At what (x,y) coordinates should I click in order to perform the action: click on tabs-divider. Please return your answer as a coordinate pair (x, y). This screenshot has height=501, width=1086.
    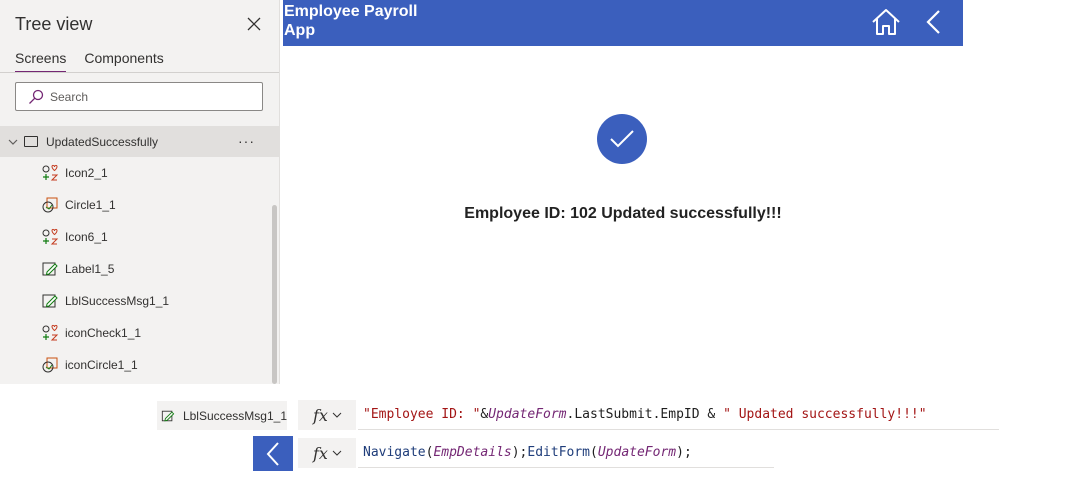
    Looking at the image, I should click on (139, 72).